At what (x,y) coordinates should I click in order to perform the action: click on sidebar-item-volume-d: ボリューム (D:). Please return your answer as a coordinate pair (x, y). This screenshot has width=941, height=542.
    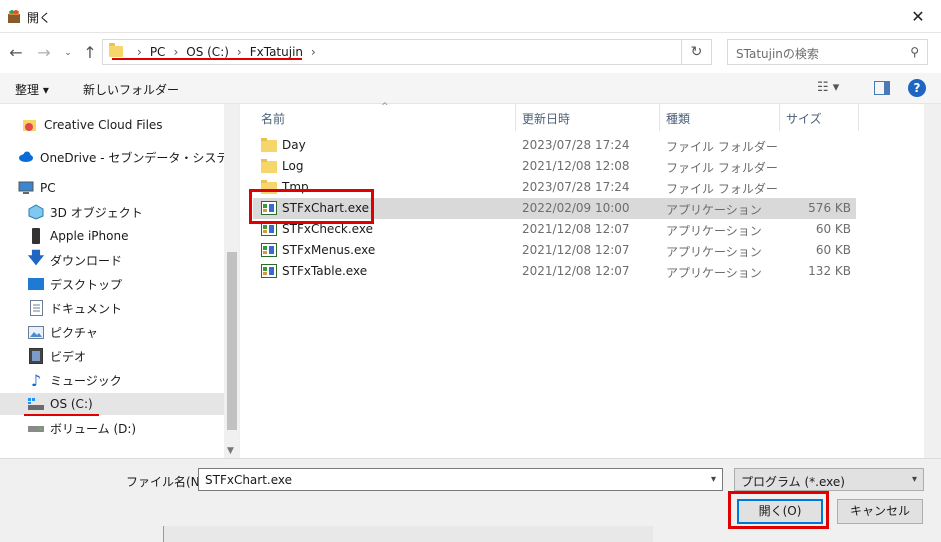
    Looking at the image, I should click on (112, 428).